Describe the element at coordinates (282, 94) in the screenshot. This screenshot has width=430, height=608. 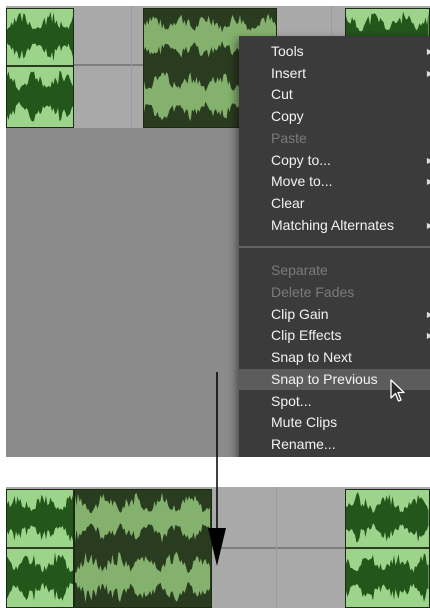
I see `menu-item-label: Cut` at that location.